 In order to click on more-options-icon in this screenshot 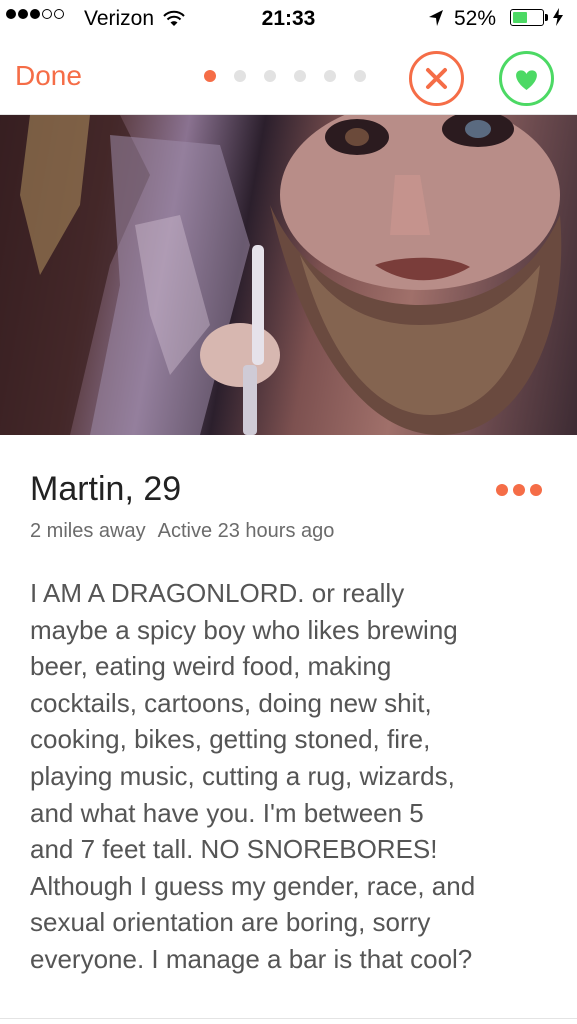, I will do `click(521, 490)`.